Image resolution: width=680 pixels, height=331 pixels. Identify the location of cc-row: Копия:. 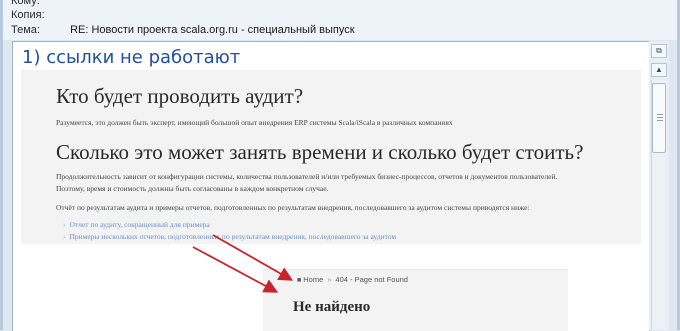
(39, 15).